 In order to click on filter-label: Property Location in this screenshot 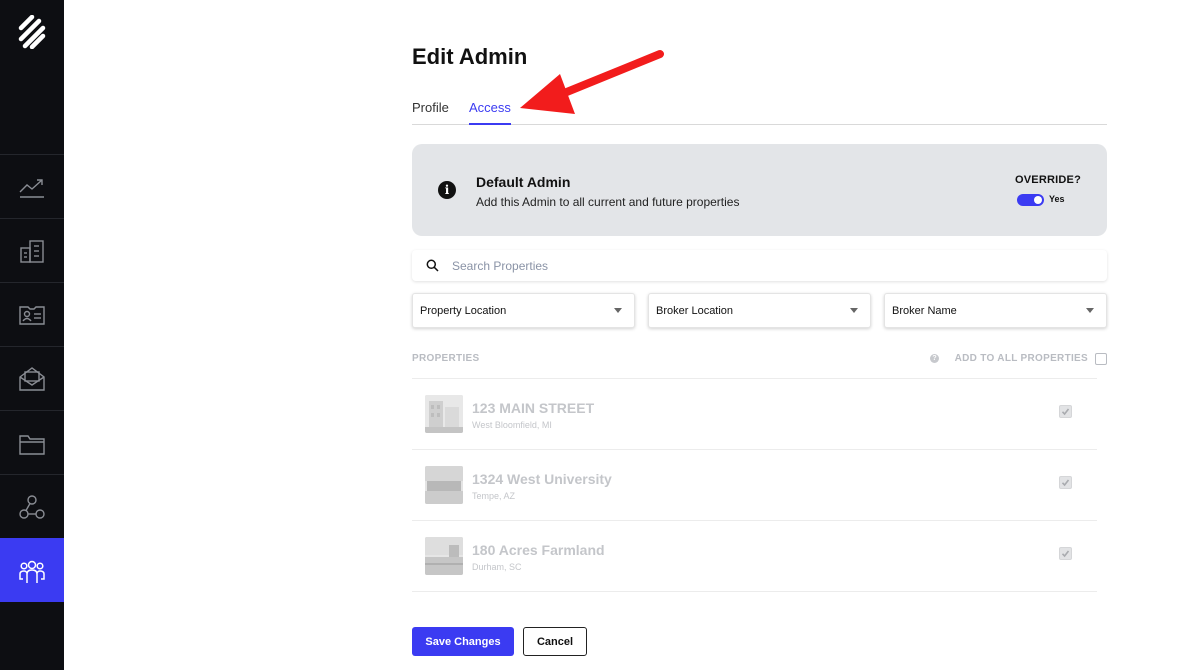, I will do `click(463, 311)`.